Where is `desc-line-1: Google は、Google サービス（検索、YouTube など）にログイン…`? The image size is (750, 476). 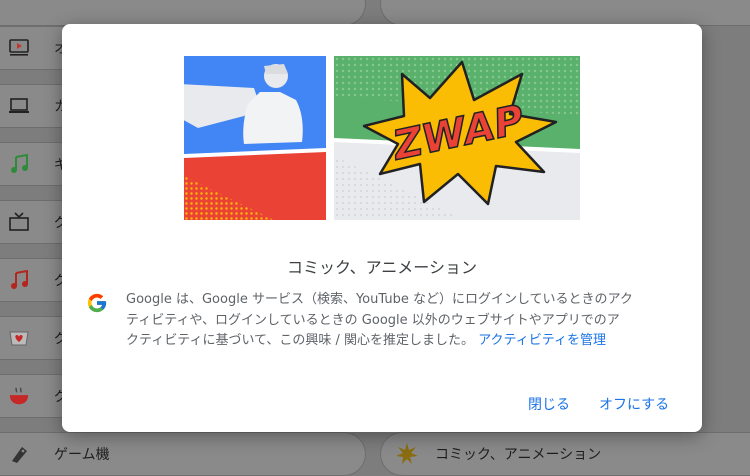 desc-line-1: Google は、Google サービス（検索、YouTube など）にログイン… is located at coordinates (379, 299).